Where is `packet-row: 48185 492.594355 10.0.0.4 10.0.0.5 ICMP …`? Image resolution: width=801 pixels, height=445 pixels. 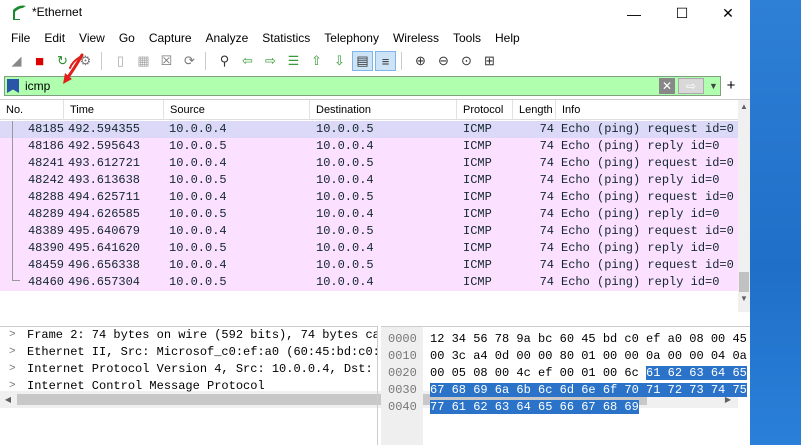 packet-row: 48185 492.594355 10.0.0.4 10.0.0.5 ICMP … is located at coordinates (369, 129).